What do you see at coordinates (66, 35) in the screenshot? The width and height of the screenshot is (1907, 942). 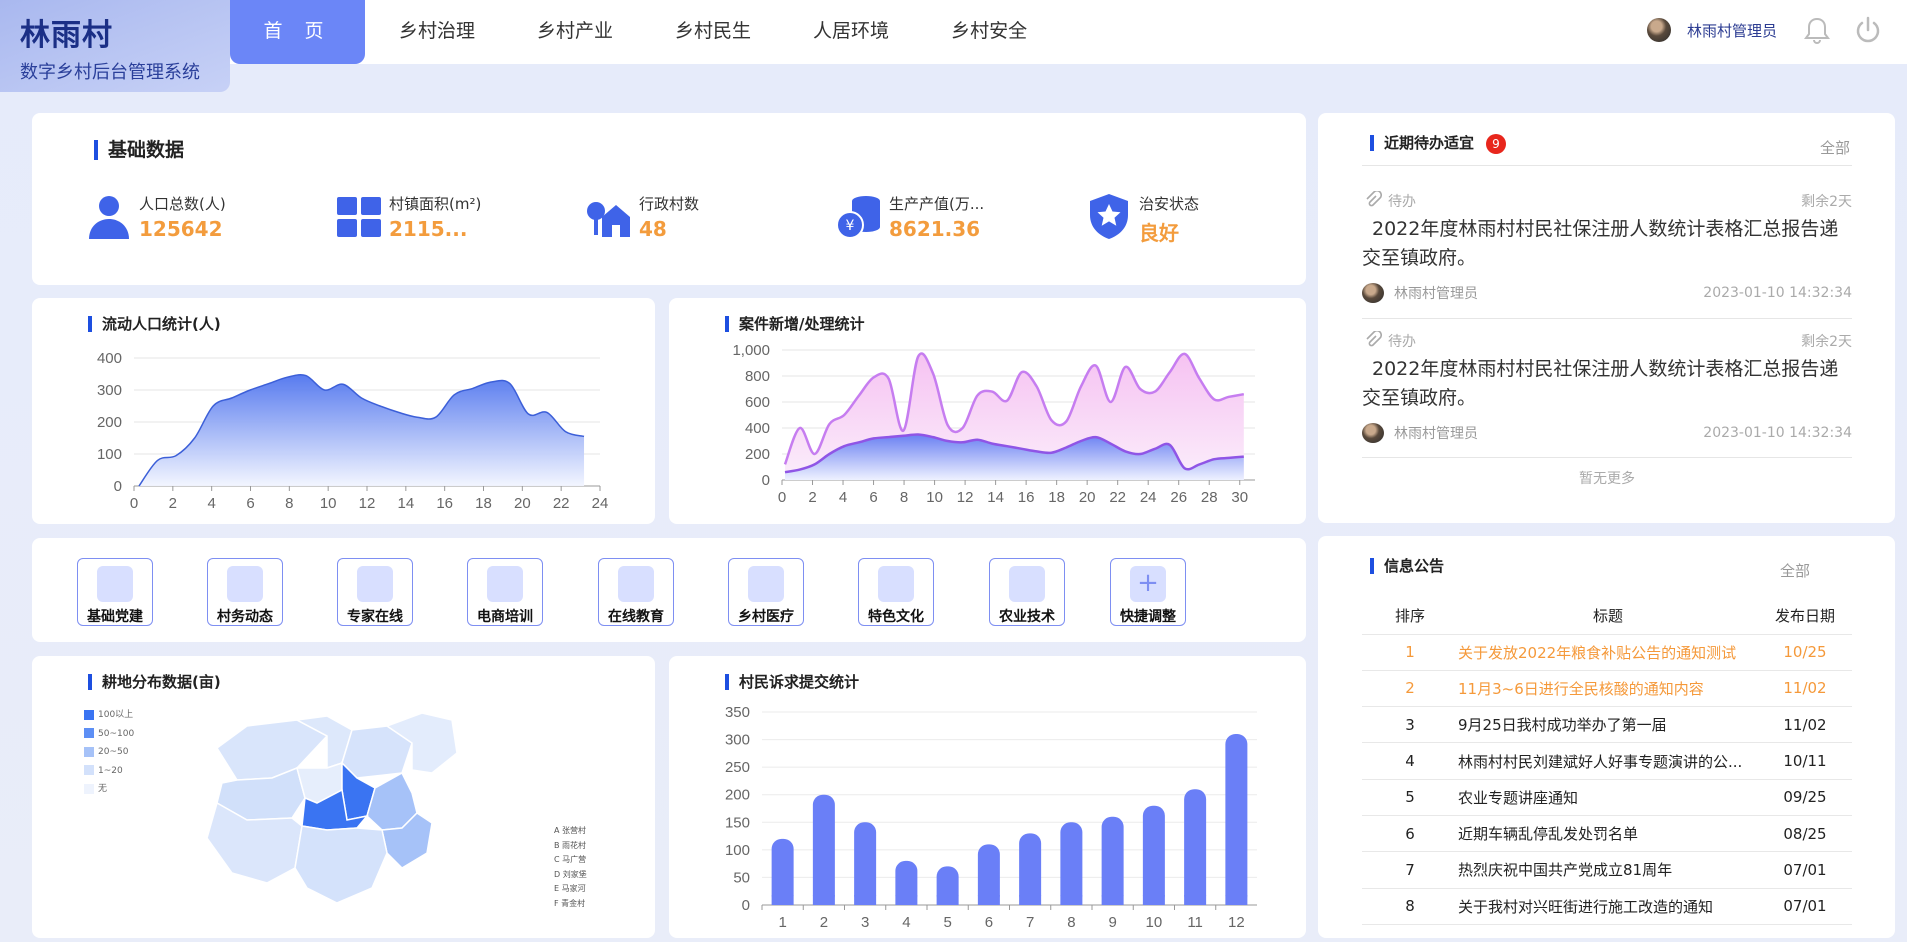 I see `brand-title: 林雨村` at bounding box center [66, 35].